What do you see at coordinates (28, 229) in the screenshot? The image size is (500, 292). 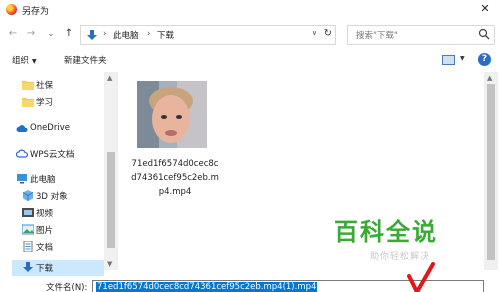 I see `picture-icon` at bounding box center [28, 229].